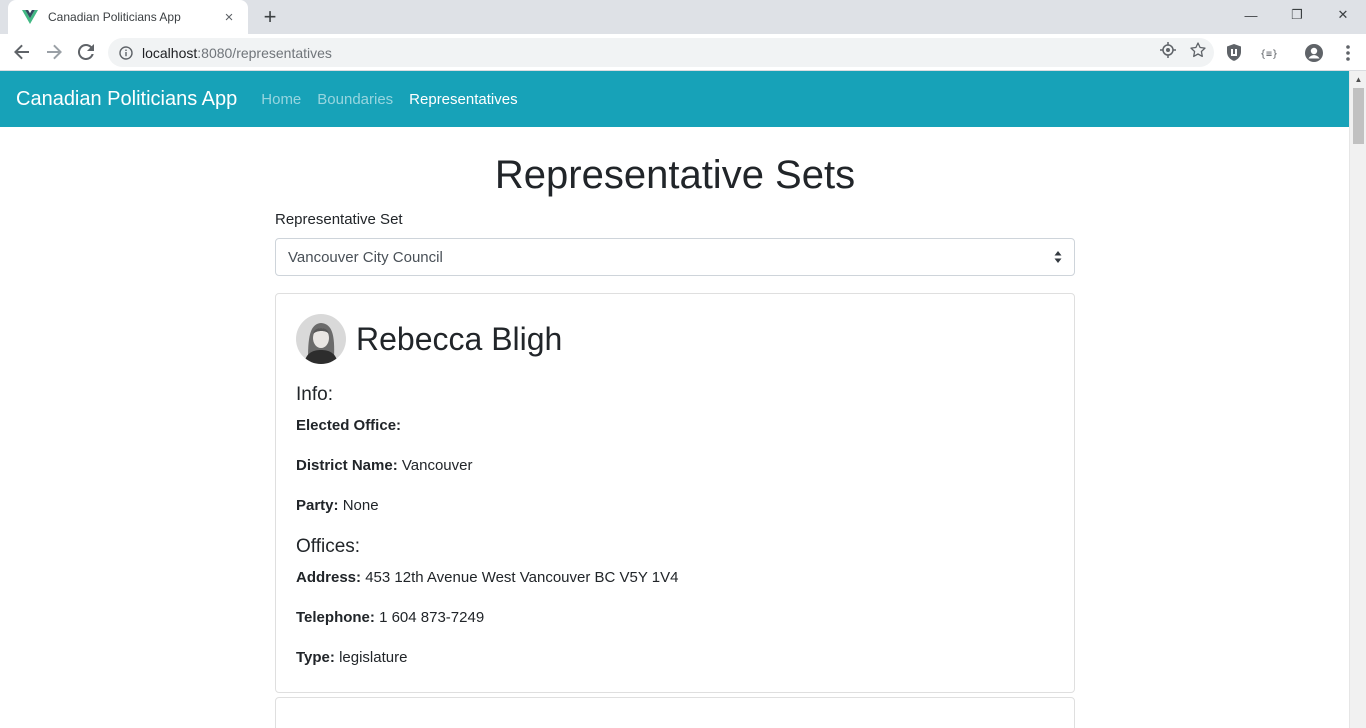  I want to click on selected-set-value: Vancouver City Council, so click(365, 257).